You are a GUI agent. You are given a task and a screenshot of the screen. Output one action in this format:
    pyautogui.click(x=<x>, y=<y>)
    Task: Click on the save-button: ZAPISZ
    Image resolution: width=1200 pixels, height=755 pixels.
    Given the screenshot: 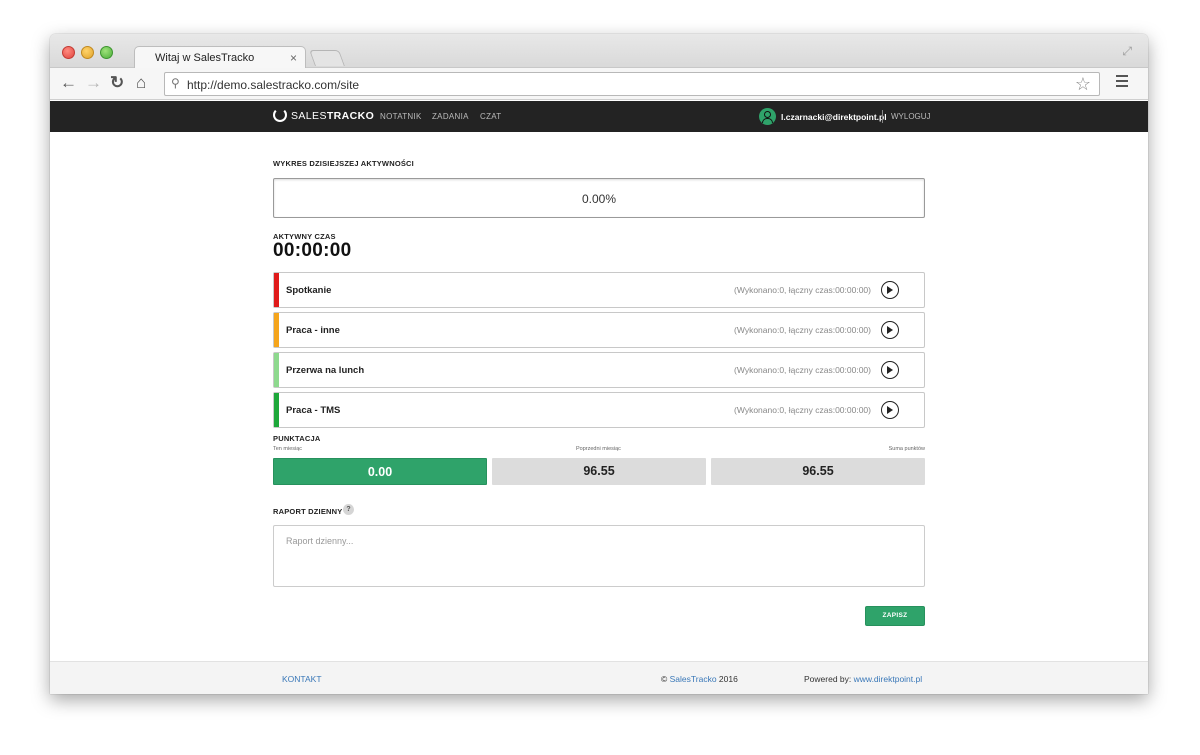 What is the action you would take?
    pyautogui.click(x=895, y=616)
    